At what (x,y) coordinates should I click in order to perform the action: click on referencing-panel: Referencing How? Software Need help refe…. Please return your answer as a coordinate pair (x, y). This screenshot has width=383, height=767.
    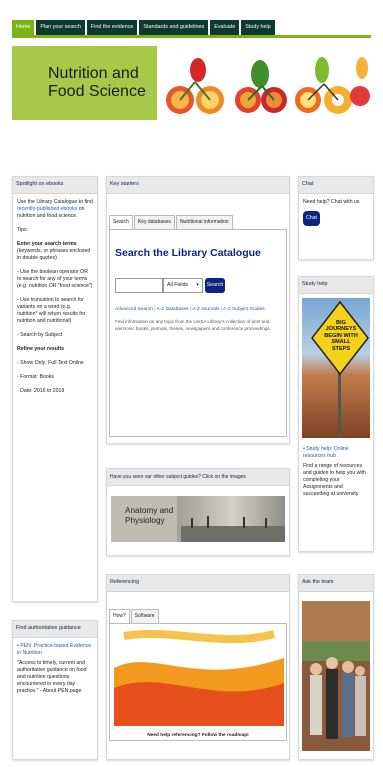
    Looking at the image, I should click on (198, 667).